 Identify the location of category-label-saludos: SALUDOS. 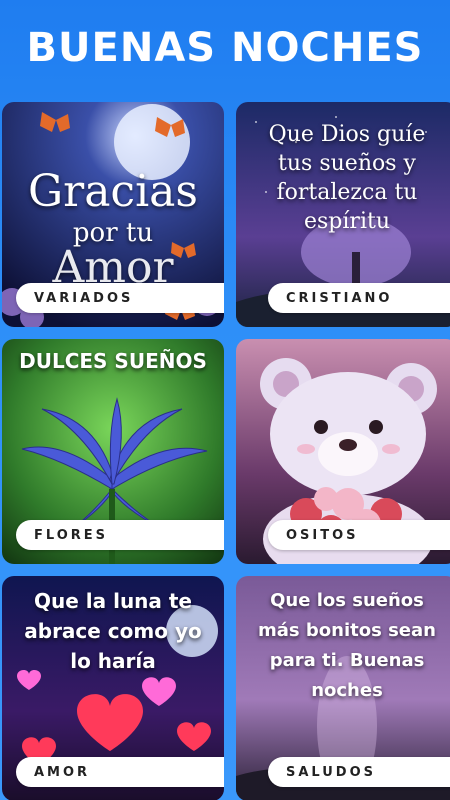
(359, 772).